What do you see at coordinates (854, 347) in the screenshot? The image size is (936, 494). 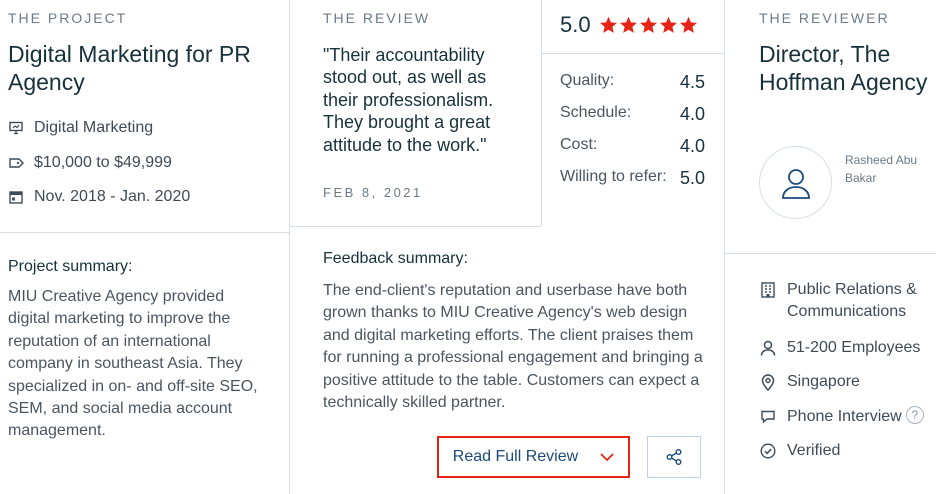 I see `reviewer-size-label: 51-200 Employees` at bounding box center [854, 347].